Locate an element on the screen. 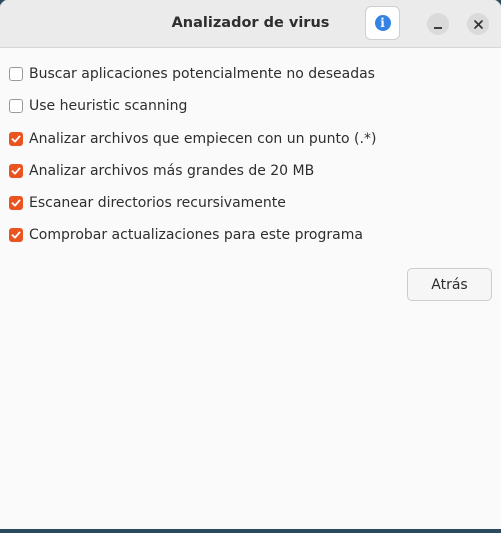  info-button: i is located at coordinates (382, 23).